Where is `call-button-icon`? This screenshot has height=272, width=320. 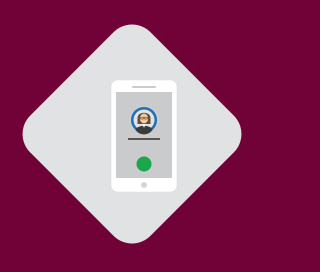
call-button-icon is located at coordinates (144, 164).